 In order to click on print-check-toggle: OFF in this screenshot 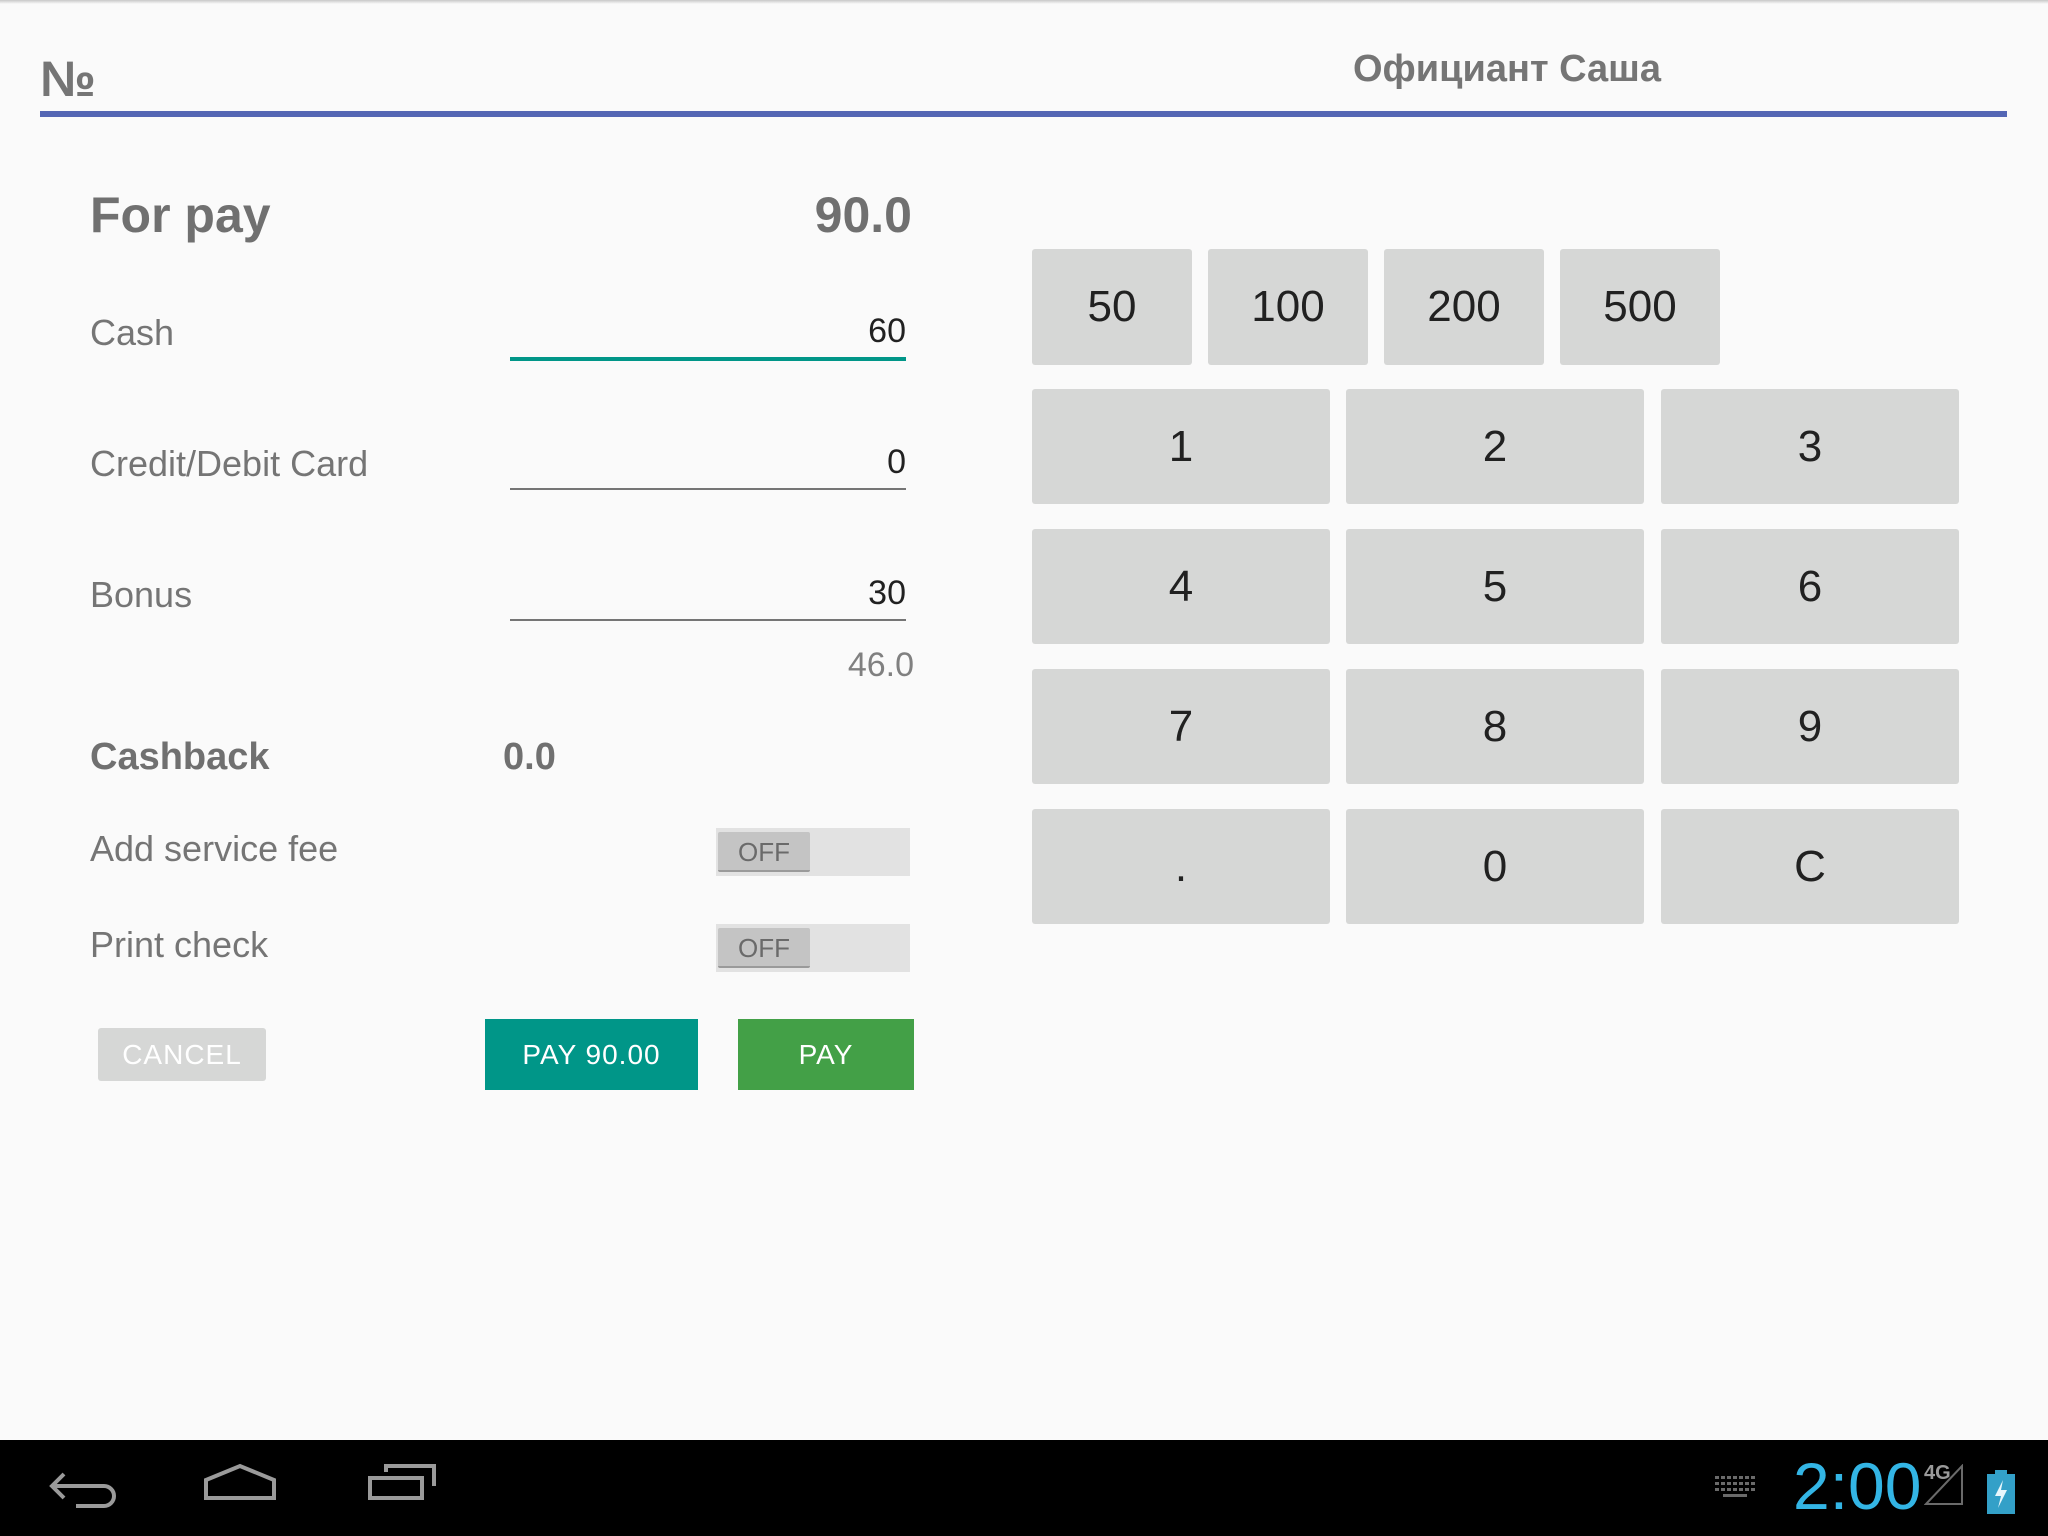, I will do `click(813, 948)`.